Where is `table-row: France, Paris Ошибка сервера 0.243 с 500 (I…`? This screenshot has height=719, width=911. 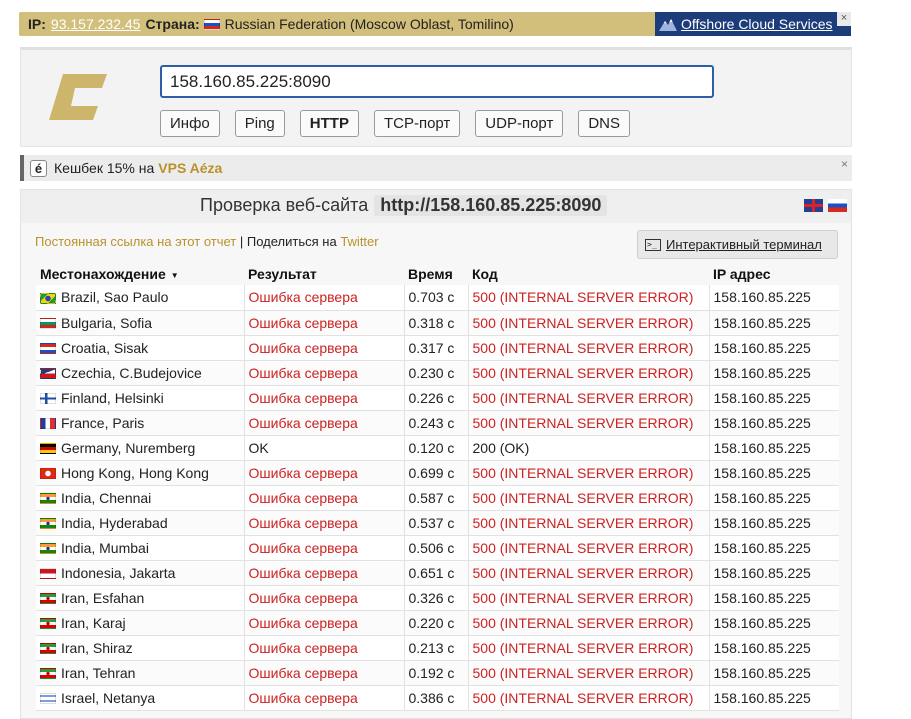
table-row: France, Paris Ошибка сервера 0.243 с 500 (I… is located at coordinates (437, 423).